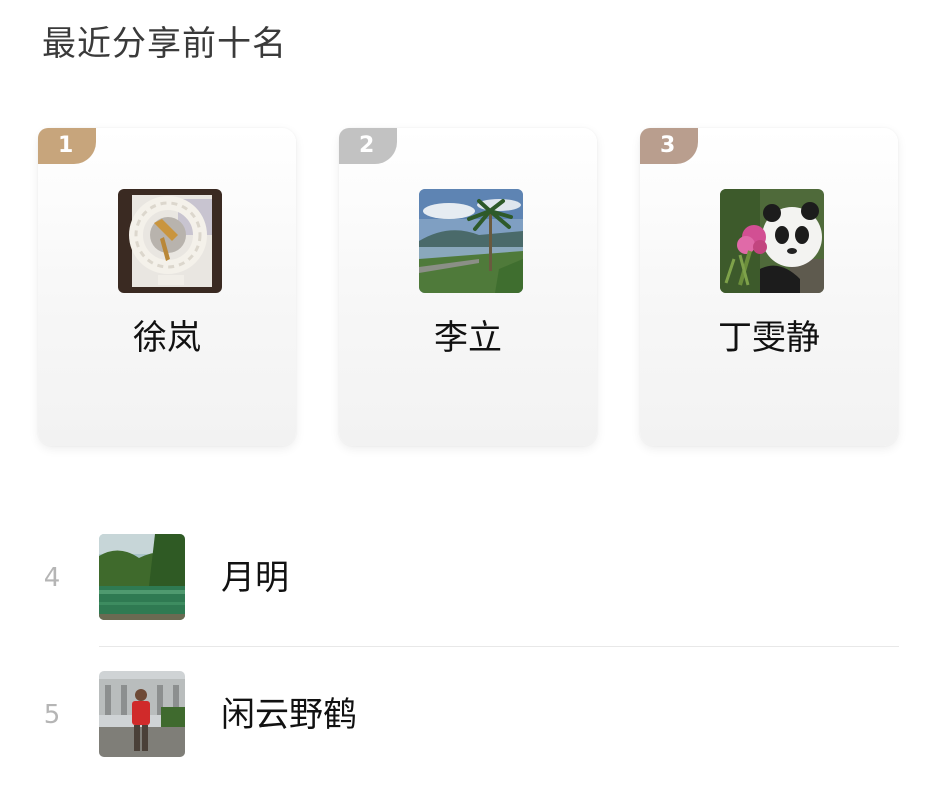 The image size is (936, 807). Describe the element at coordinates (142, 714) in the screenshot. I see `avatar-person-red-jacket` at that location.